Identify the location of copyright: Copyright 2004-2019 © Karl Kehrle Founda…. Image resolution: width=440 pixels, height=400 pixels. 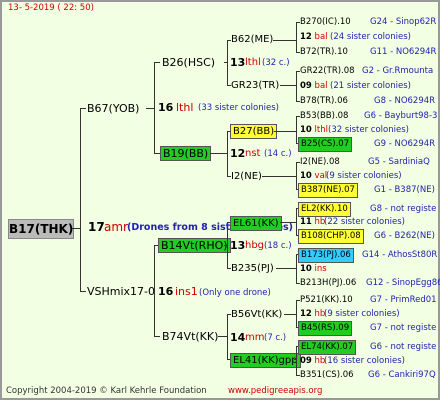
(106, 391).